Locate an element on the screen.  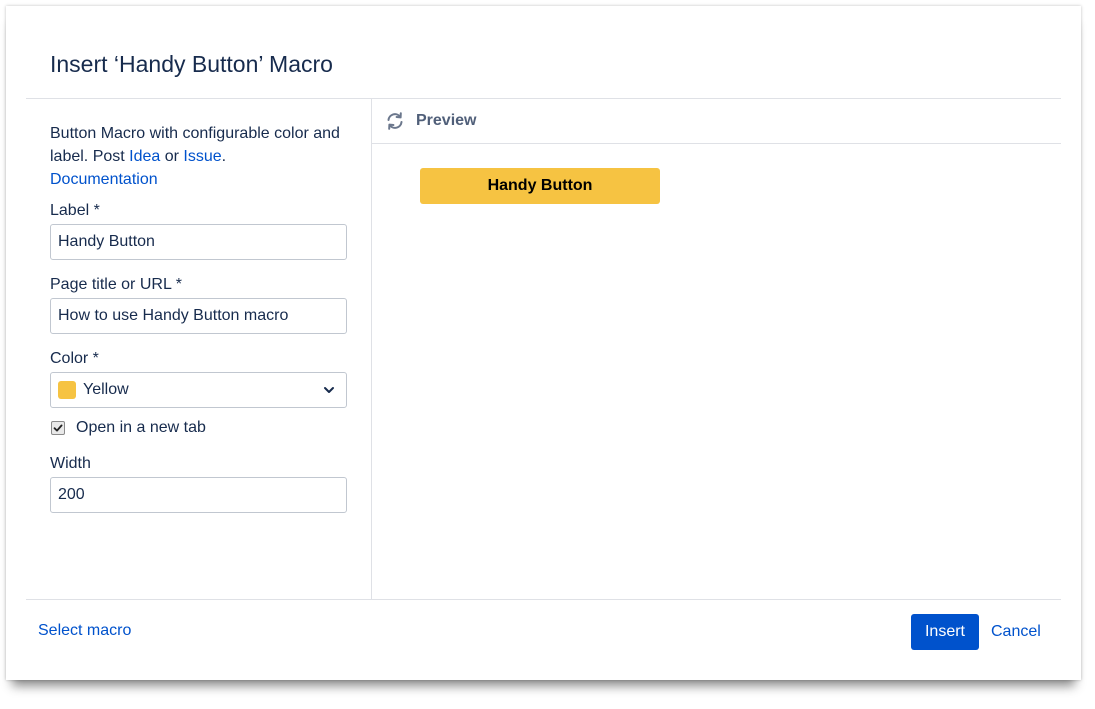
width-field: Width 200 is located at coordinates (198, 483).